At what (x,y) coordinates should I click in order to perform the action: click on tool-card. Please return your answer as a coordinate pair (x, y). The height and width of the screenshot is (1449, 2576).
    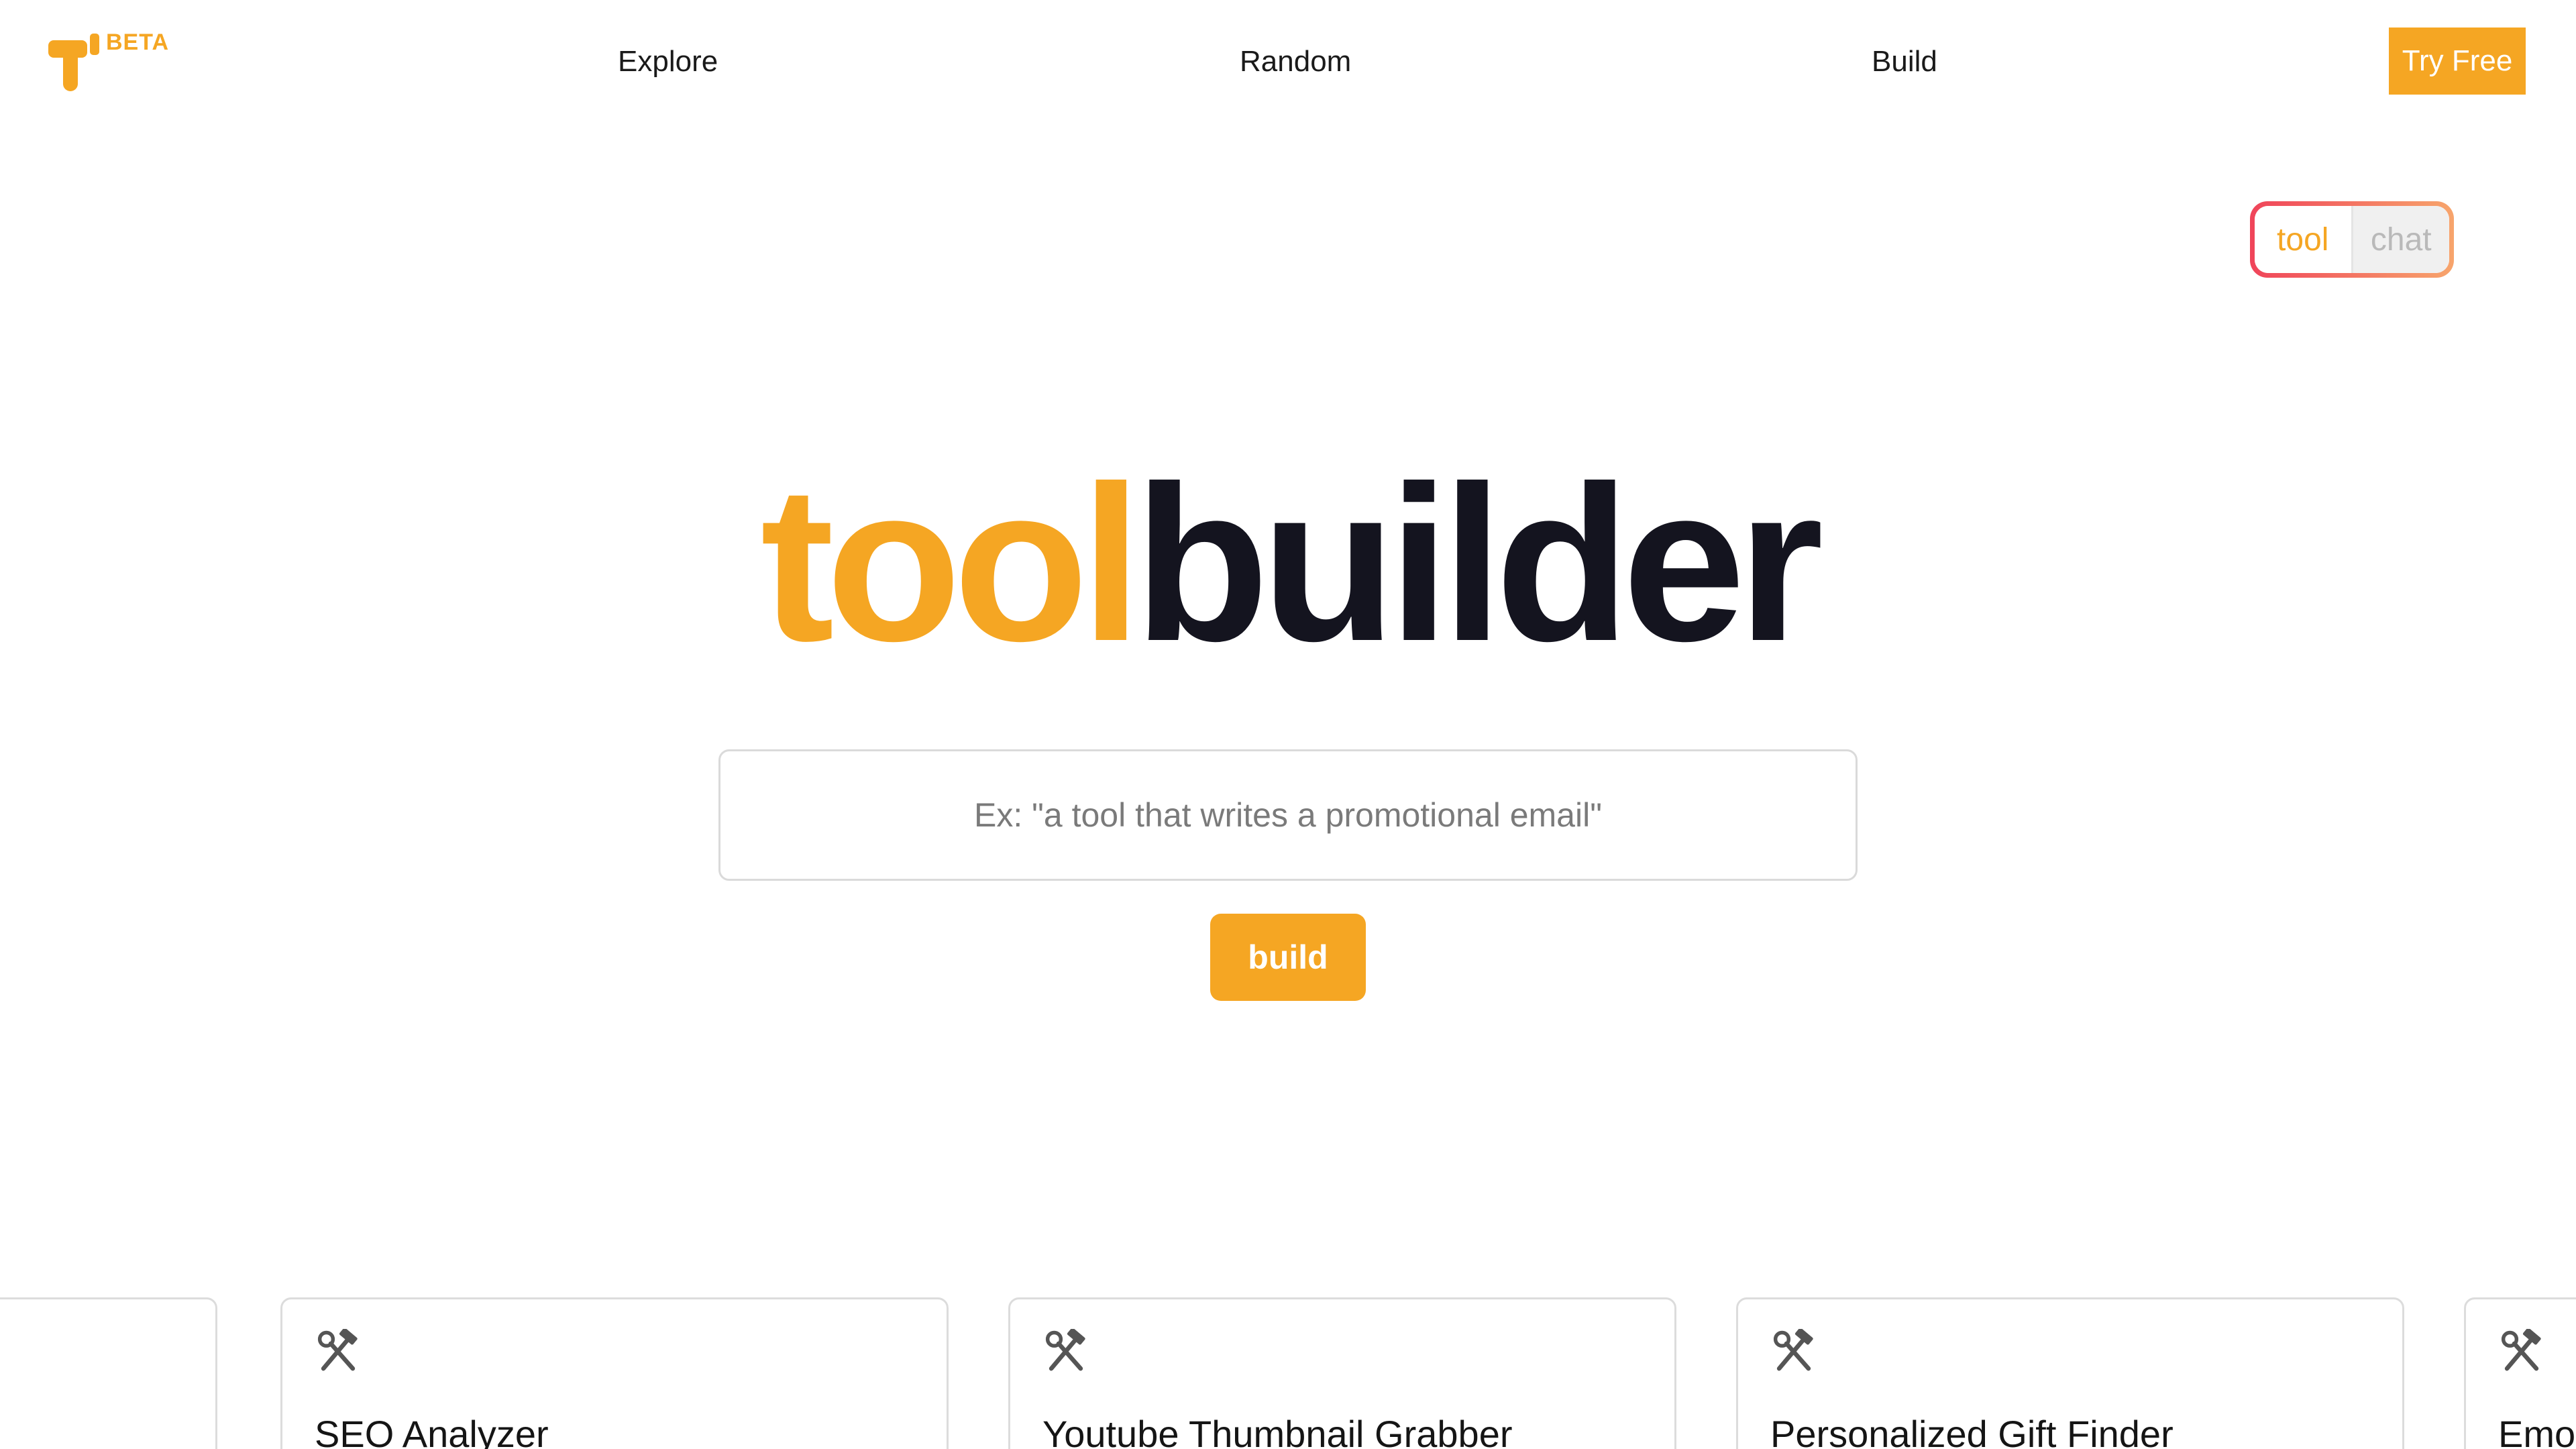
    Looking at the image, I should click on (108, 1373).